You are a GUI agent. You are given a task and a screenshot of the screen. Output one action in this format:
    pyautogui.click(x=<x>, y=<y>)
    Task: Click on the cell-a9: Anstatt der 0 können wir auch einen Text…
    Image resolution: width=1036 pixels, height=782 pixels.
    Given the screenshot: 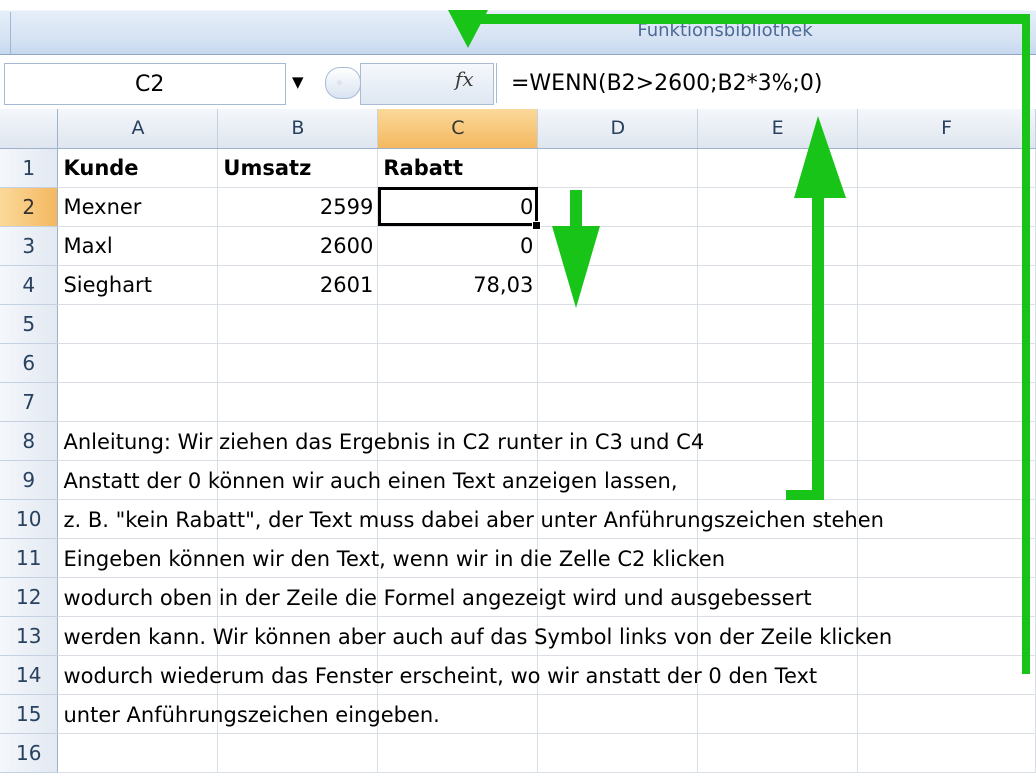 What is the action you would take?
    pyautogui.click(x=367, y=480)
    